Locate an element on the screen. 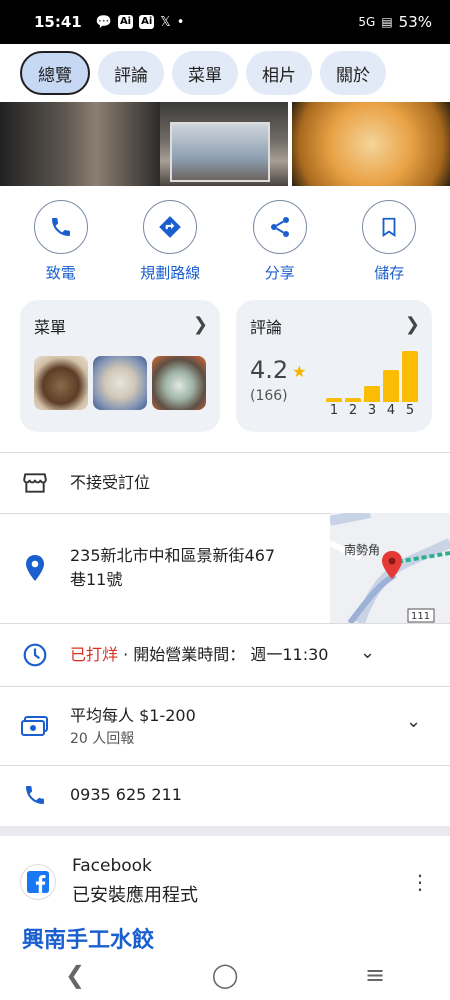 The image size is (450, 1000). reviews-card-title: 評論 is located at coordinates (266, 327).